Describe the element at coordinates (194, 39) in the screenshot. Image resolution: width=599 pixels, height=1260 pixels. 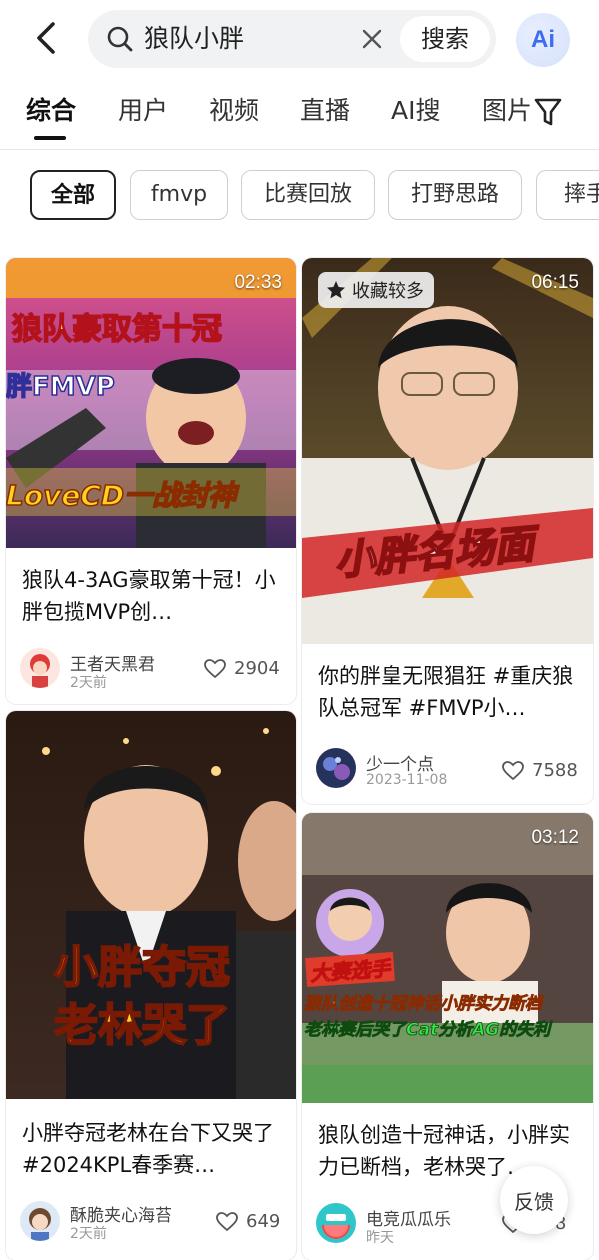
I see `search-input: 狼队小胖` at that location.